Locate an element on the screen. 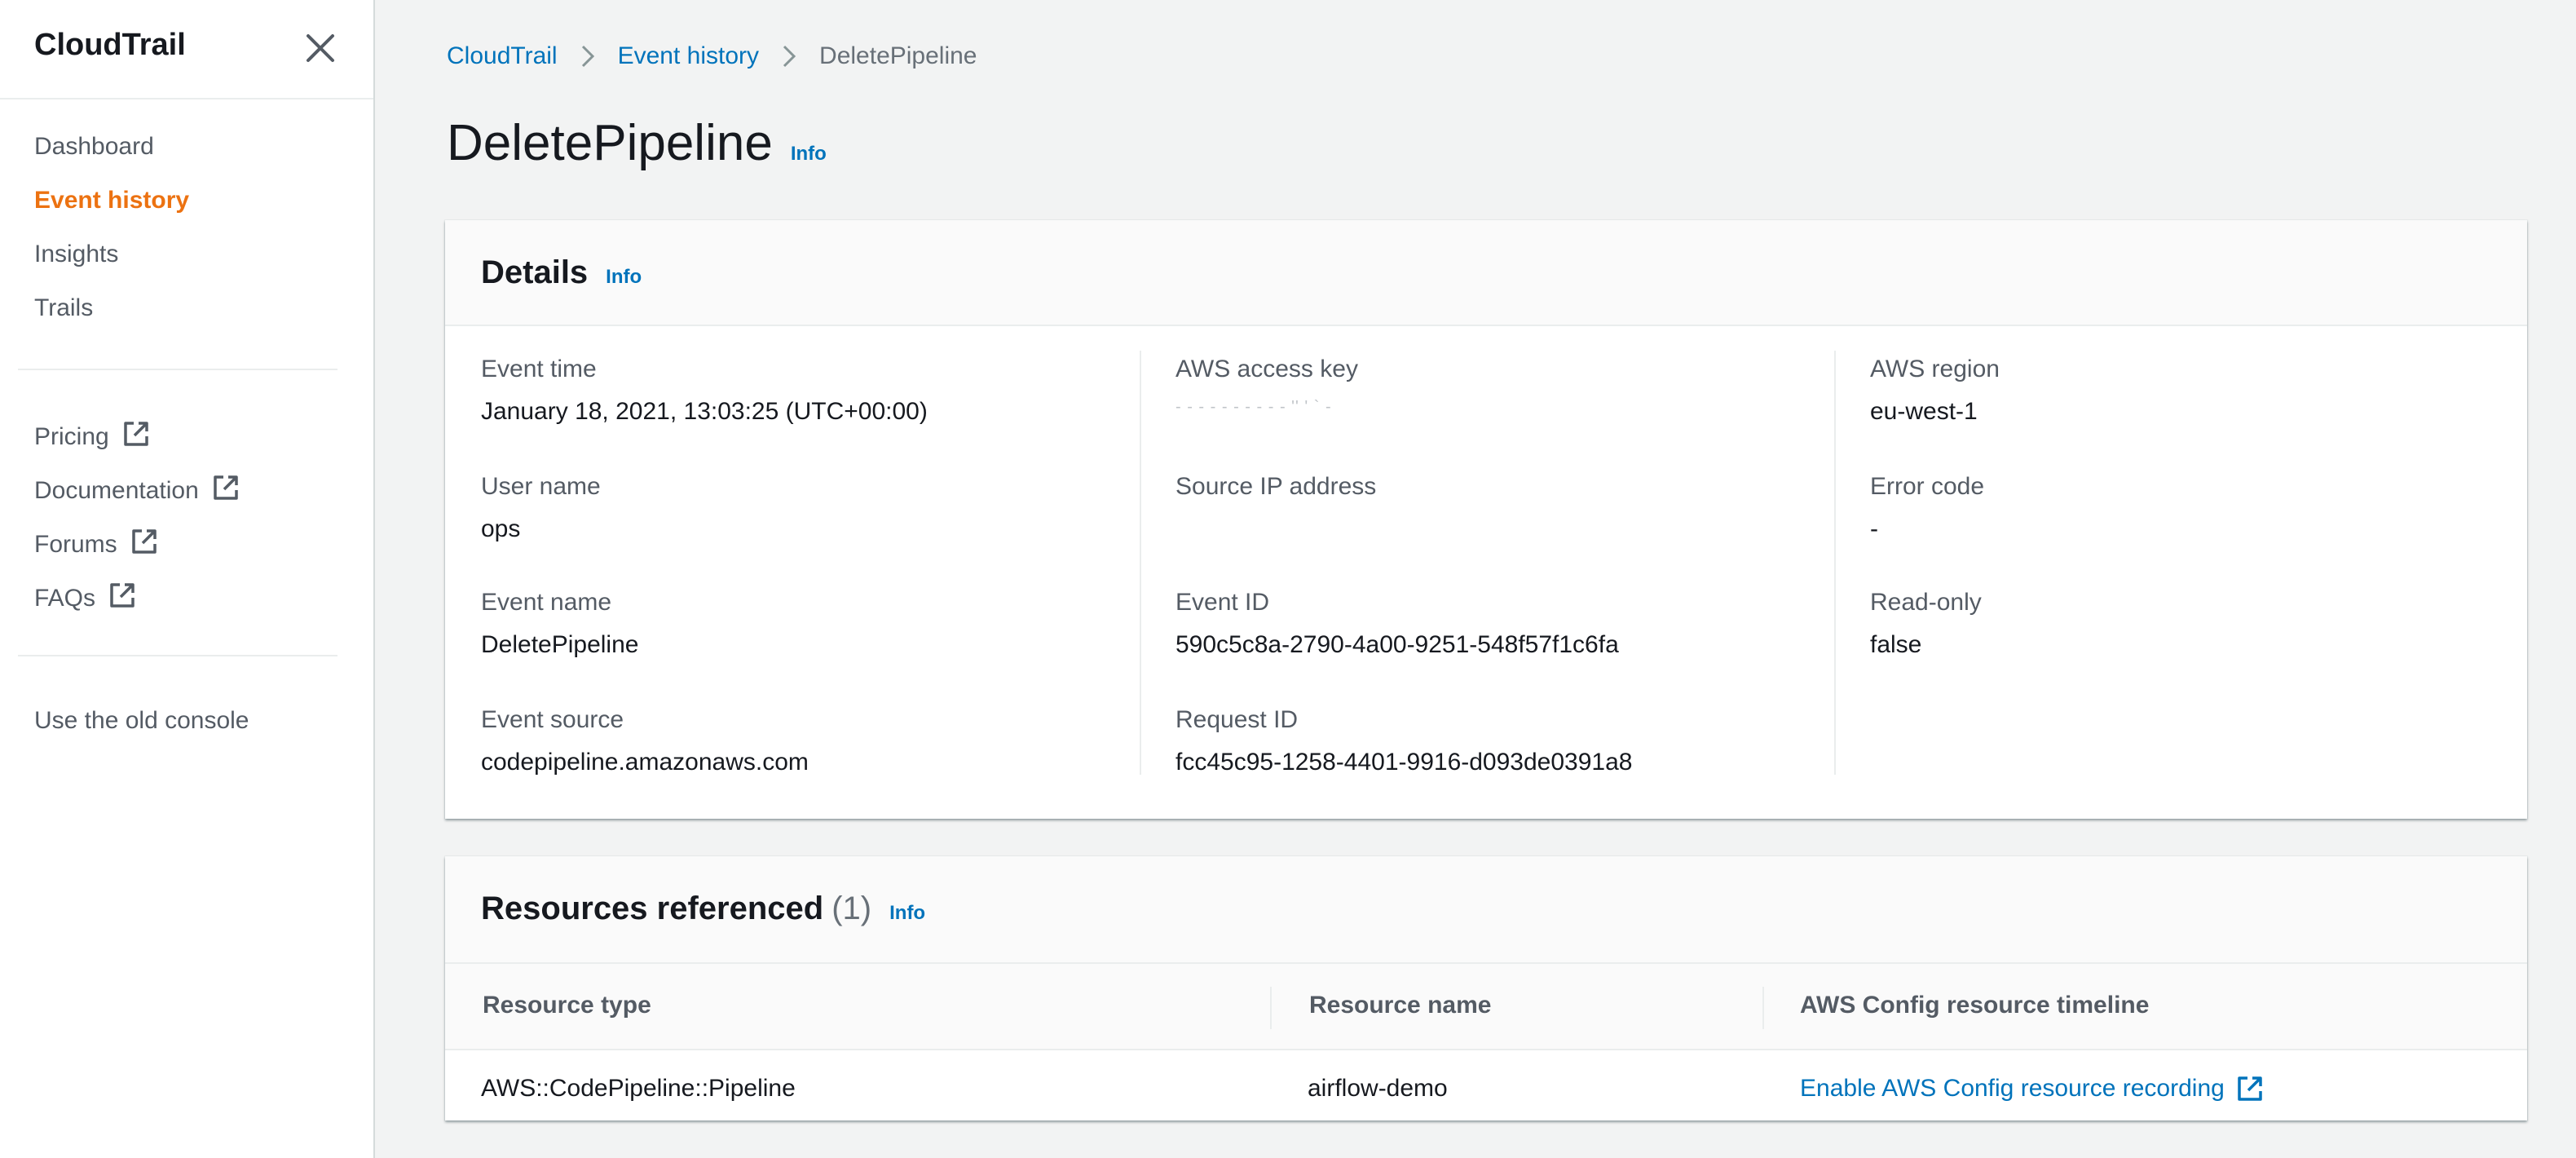 Image resolution: width=2576 pixels, height=1158 pixels. resources-count: (1) is located at coordinates (851, 909).